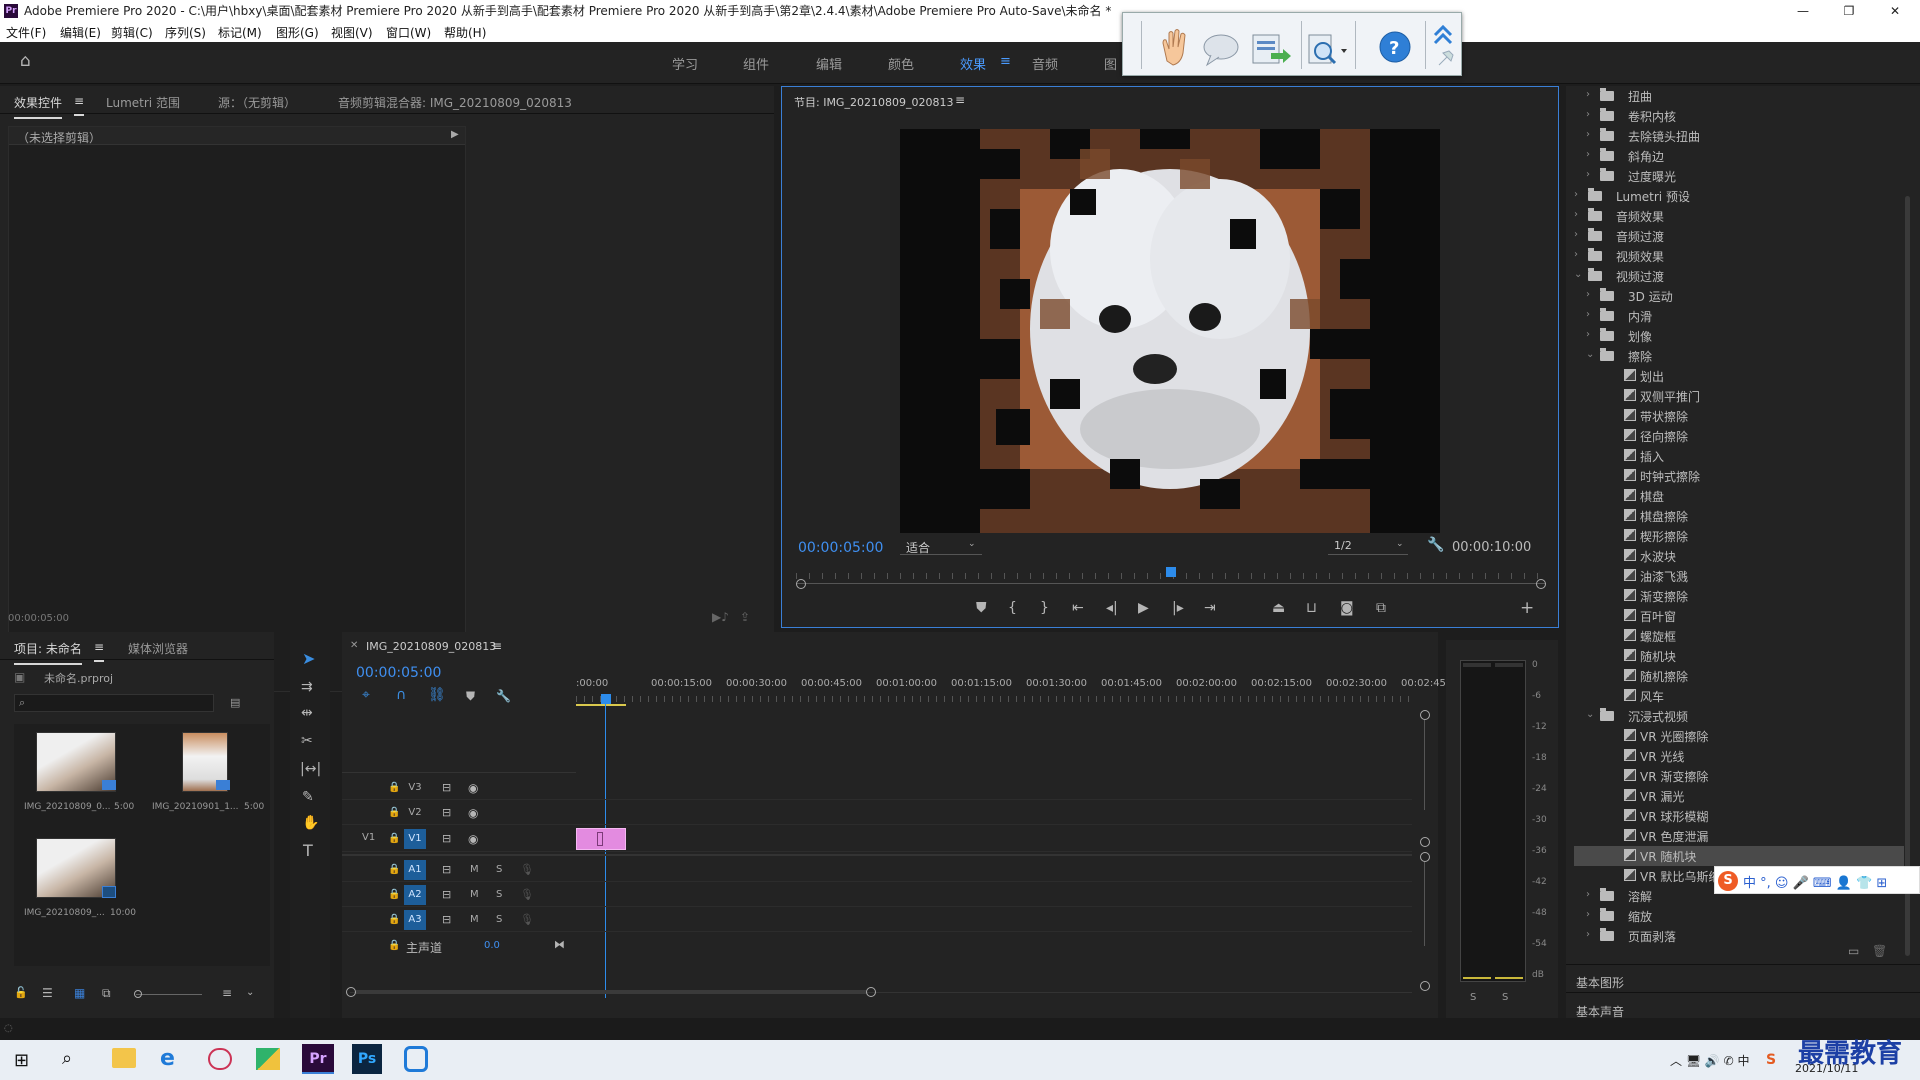  I want to click on effect-item: 插入, so click(1739, 456).